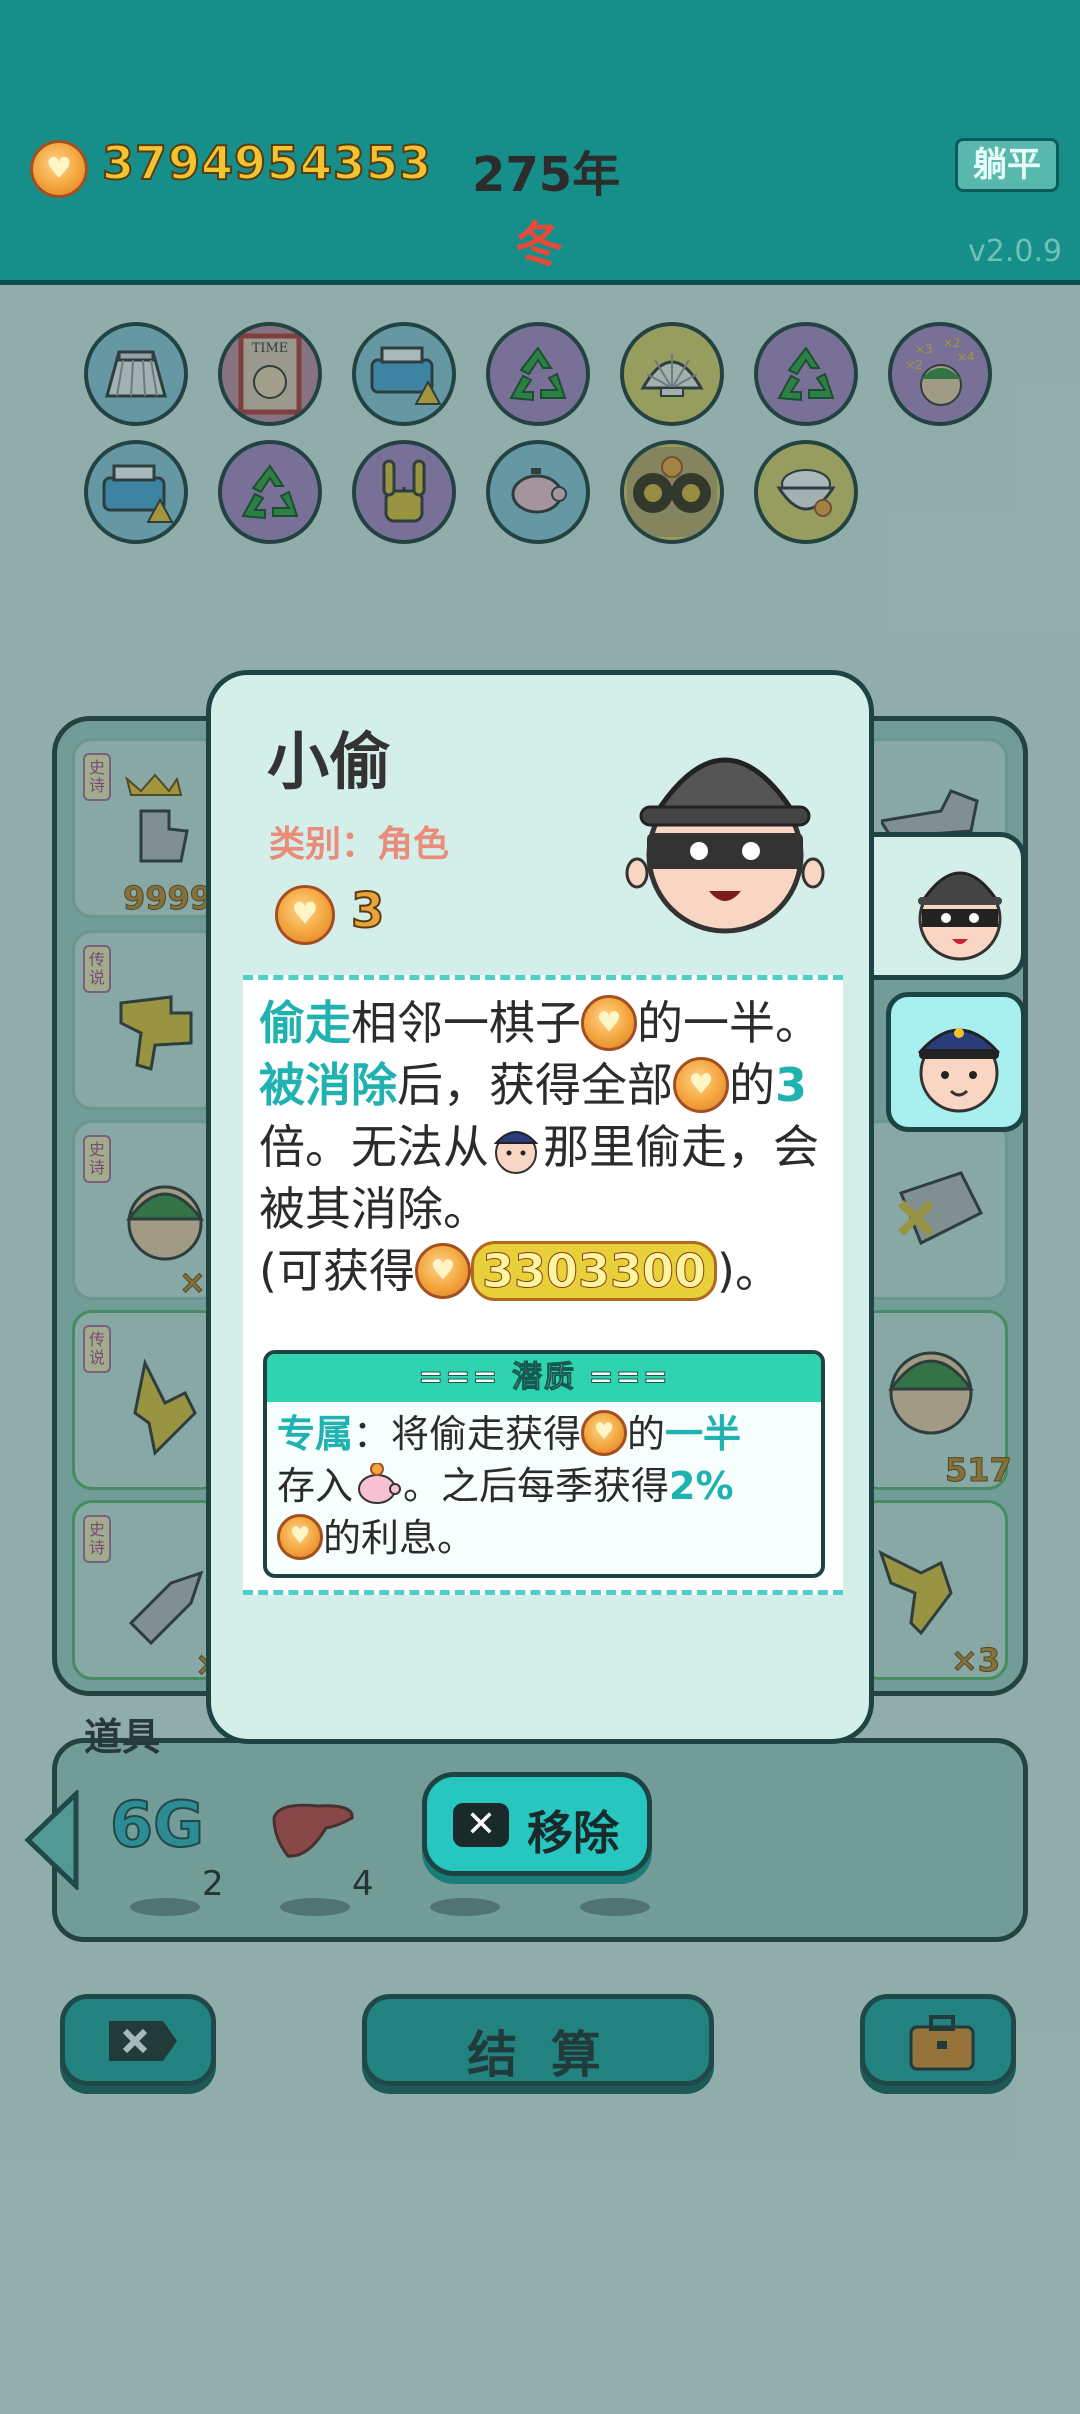 The image size is (1080, 2414). I want to click on remove-button: ✕ 移除, so click(537, 1824).